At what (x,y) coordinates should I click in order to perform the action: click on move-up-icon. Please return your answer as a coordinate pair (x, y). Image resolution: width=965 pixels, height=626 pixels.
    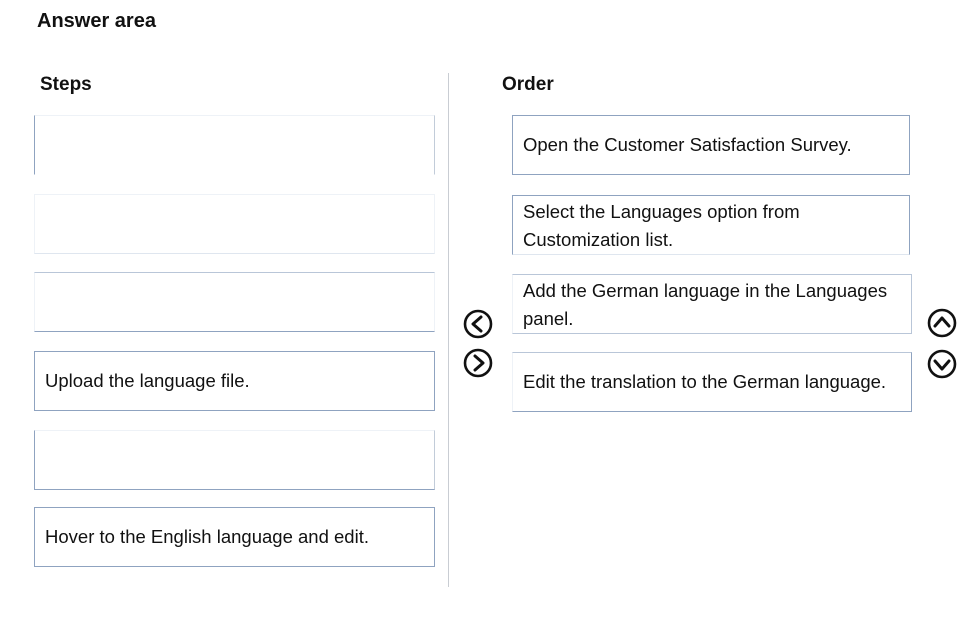
    Looking at the image, I should click on (942, 323).